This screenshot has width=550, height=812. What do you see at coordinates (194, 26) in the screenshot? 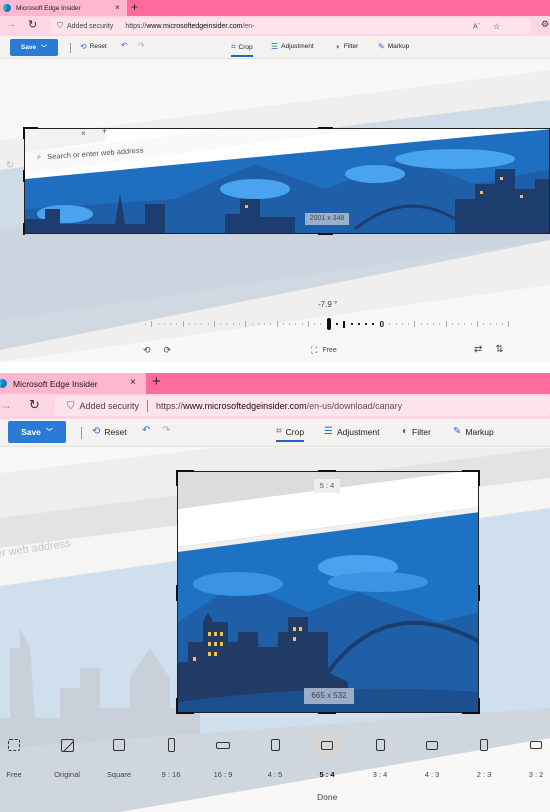
I see `url-host: www.microsoftedgeinsider.com` at bounding box center [194, 26].